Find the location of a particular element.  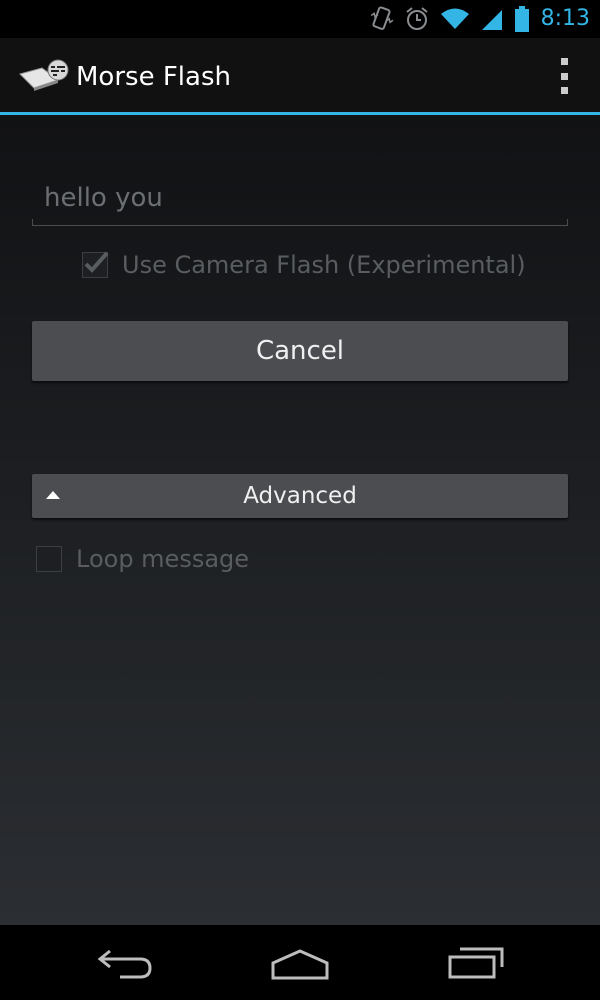

back-icon is located at coordinates (126, 963).